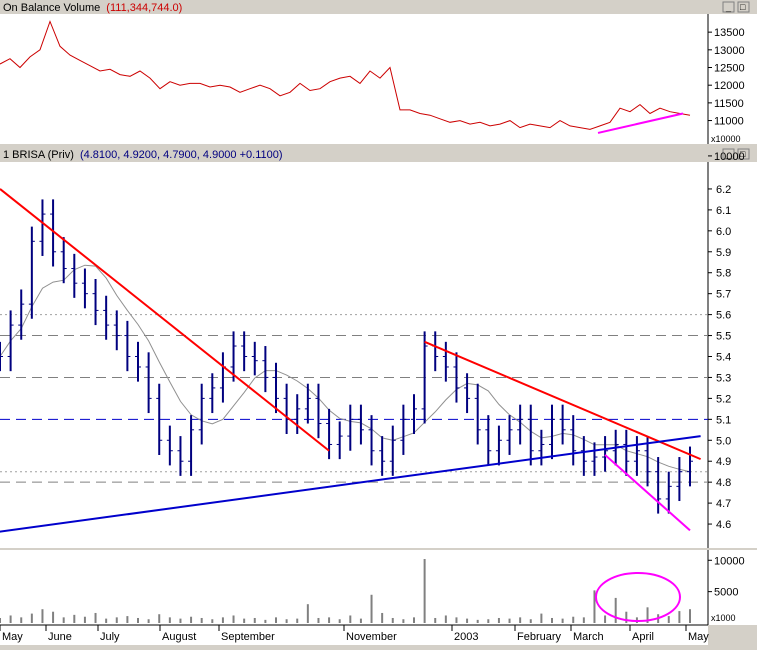  What do you see at coordinates (726, 593) in the screenshot?
I see `volume-y-tick-label: 5000` at bounding box center [726, 593].